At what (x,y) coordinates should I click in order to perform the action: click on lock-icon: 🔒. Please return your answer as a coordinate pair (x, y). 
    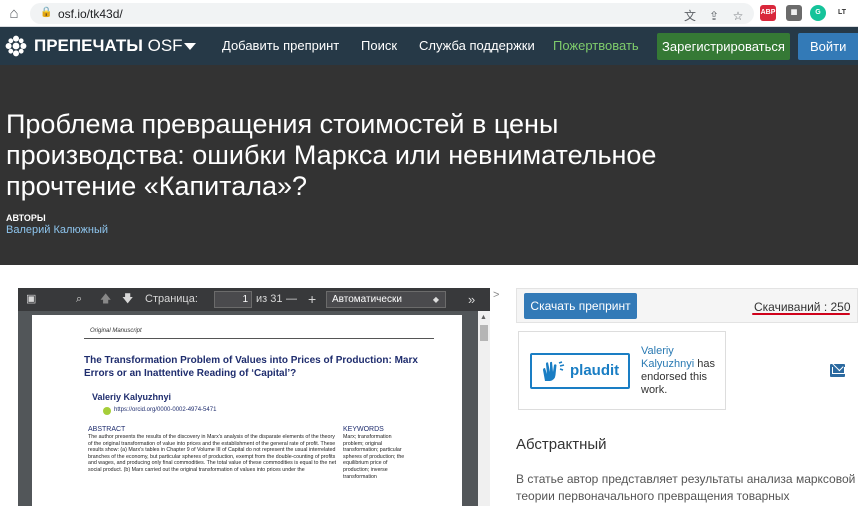
    Looking at the image, I should click on (46, 12).